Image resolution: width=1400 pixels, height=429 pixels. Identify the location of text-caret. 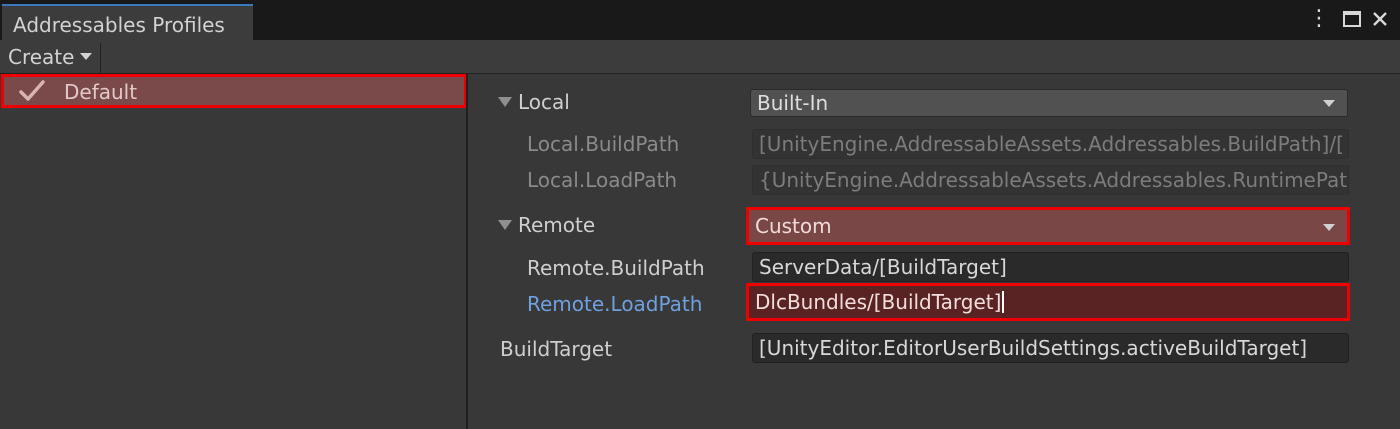
(1003, 301).